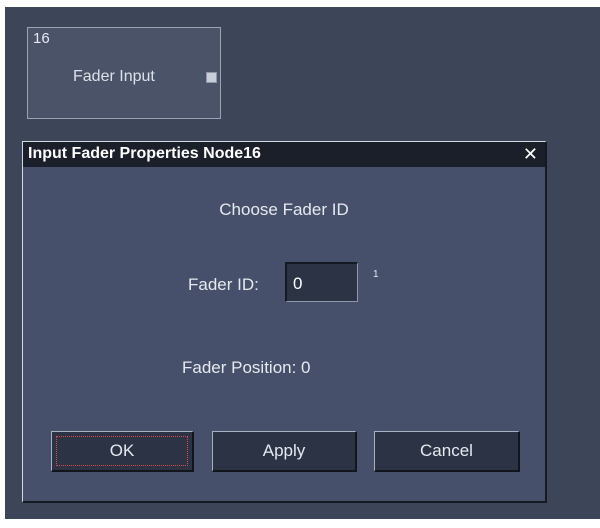  What do you see at coordinates (114, 76) in the screenshot?
I see `node-label: Fader Input` at bounding box center [114, 76].